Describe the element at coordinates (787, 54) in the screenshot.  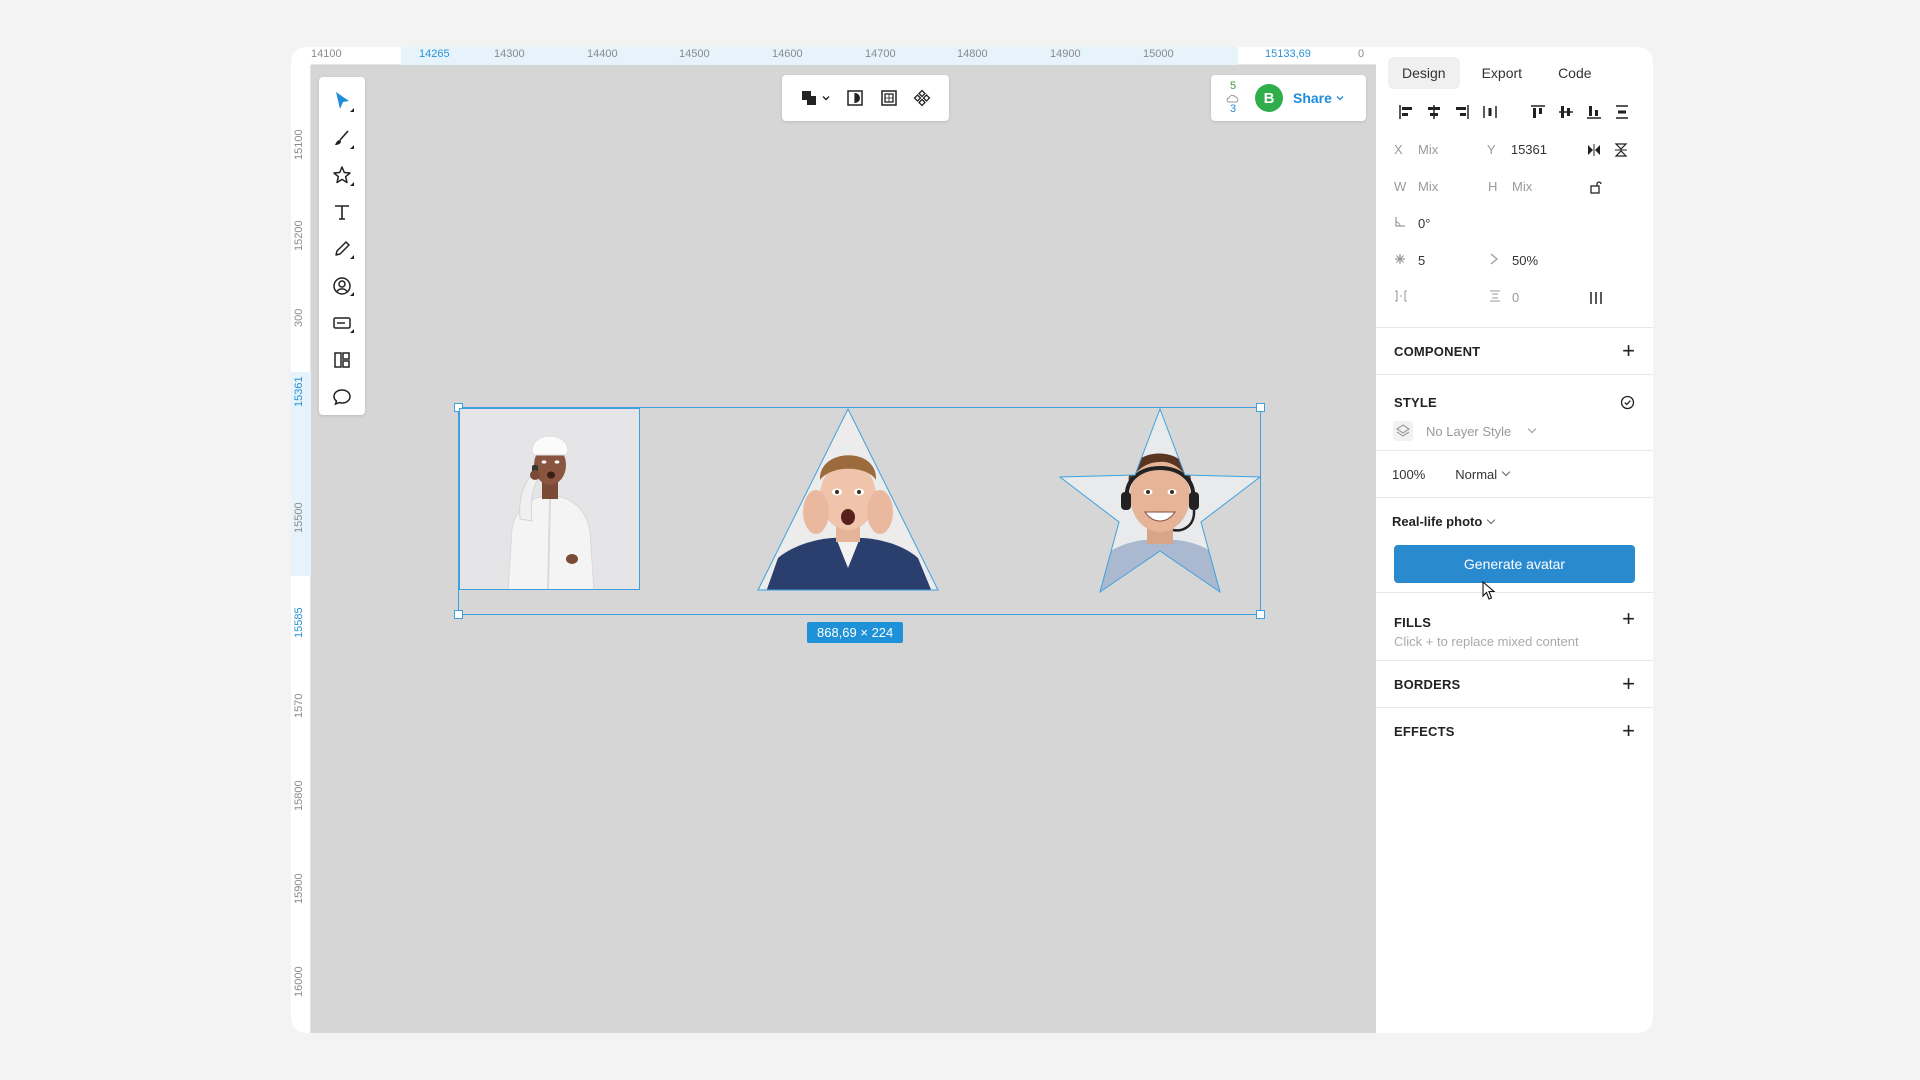
I see `ruler-tick: 14600` at that location.